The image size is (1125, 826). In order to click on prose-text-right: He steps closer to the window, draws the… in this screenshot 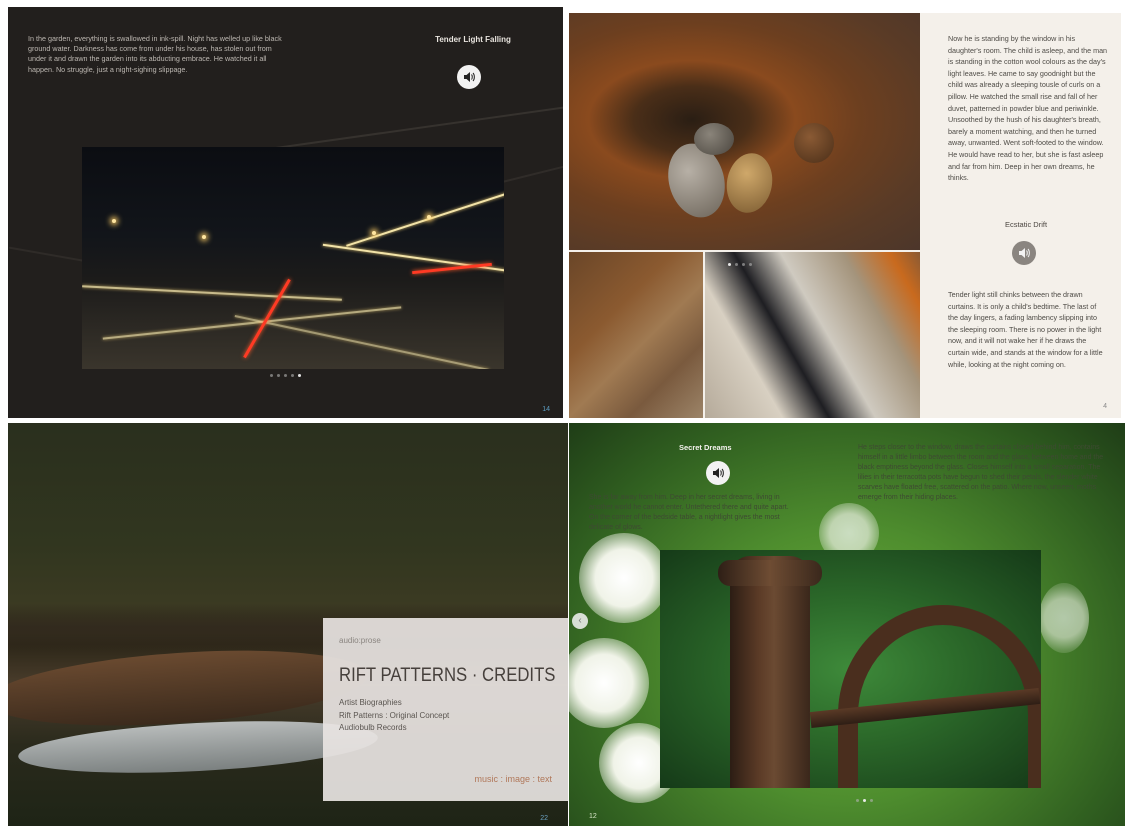, I will do `click(981, 472)`.